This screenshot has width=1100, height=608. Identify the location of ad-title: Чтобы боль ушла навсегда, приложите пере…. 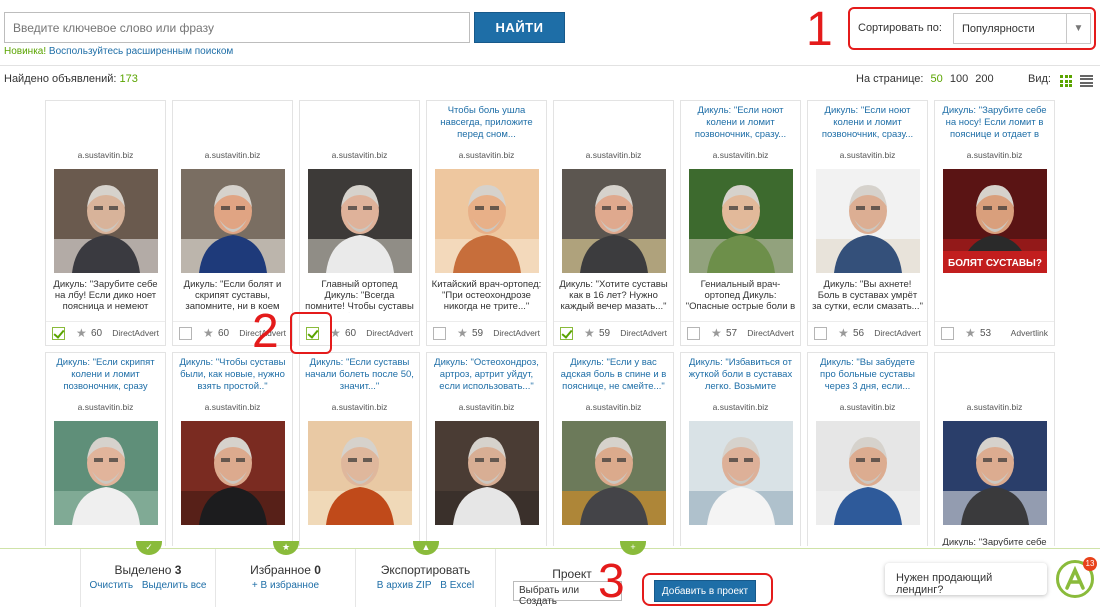
(486, 125).